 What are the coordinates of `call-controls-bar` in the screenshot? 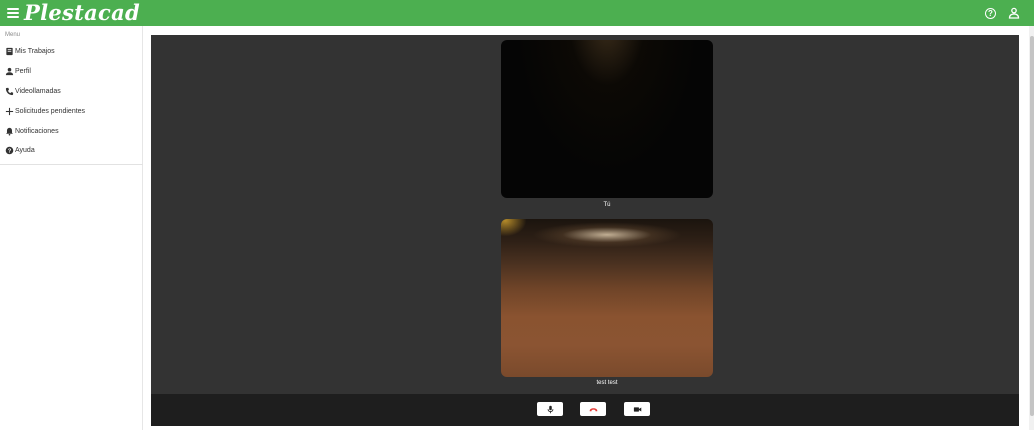 It's located at (585, 410).